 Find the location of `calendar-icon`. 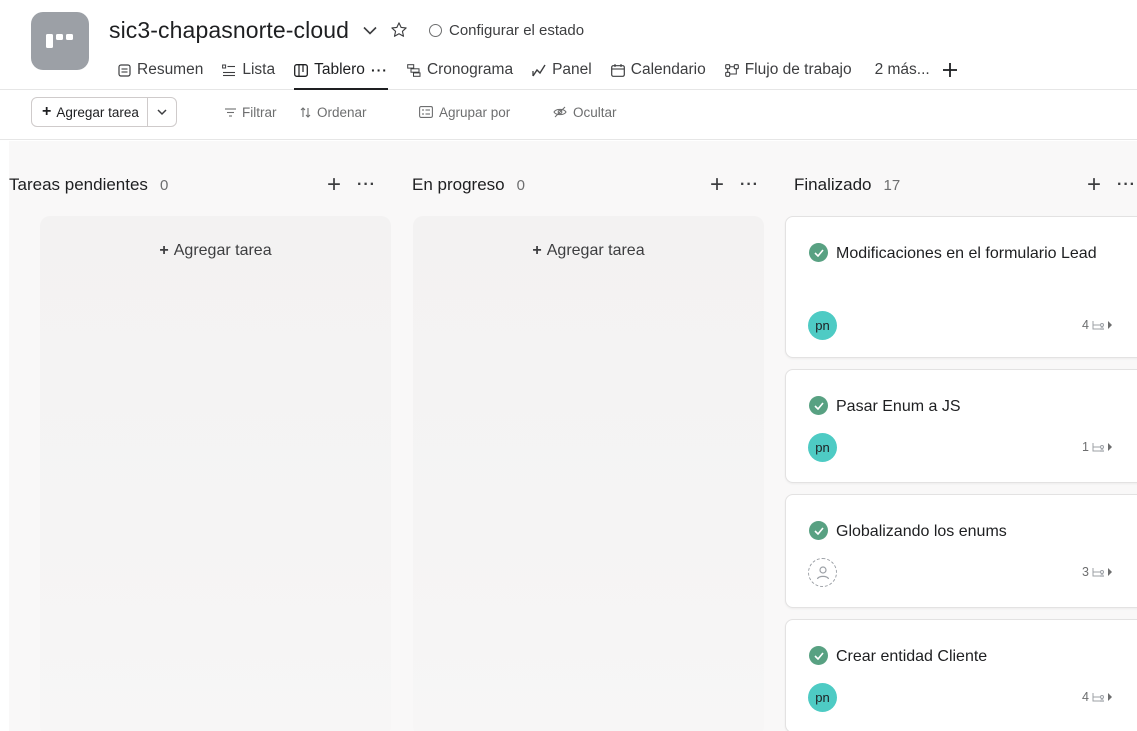

calendar-icon is located at coordinates (617, 70).